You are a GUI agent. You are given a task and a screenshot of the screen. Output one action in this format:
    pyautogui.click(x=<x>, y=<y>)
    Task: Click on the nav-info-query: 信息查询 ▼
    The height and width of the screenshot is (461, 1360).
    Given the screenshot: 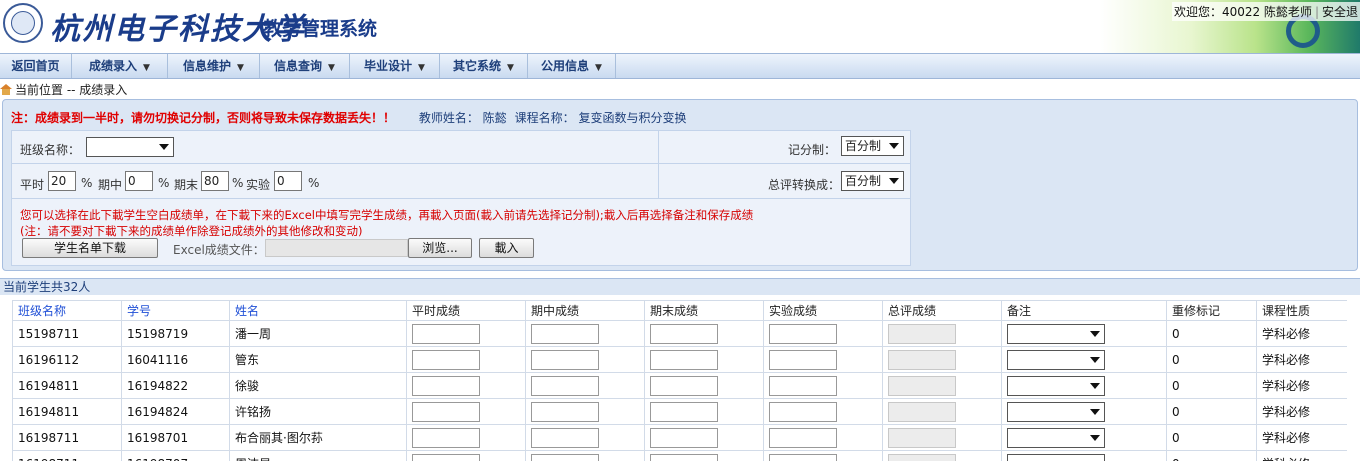 What is the action you would take?
    pyautogui.click(x=305, y=66)
    